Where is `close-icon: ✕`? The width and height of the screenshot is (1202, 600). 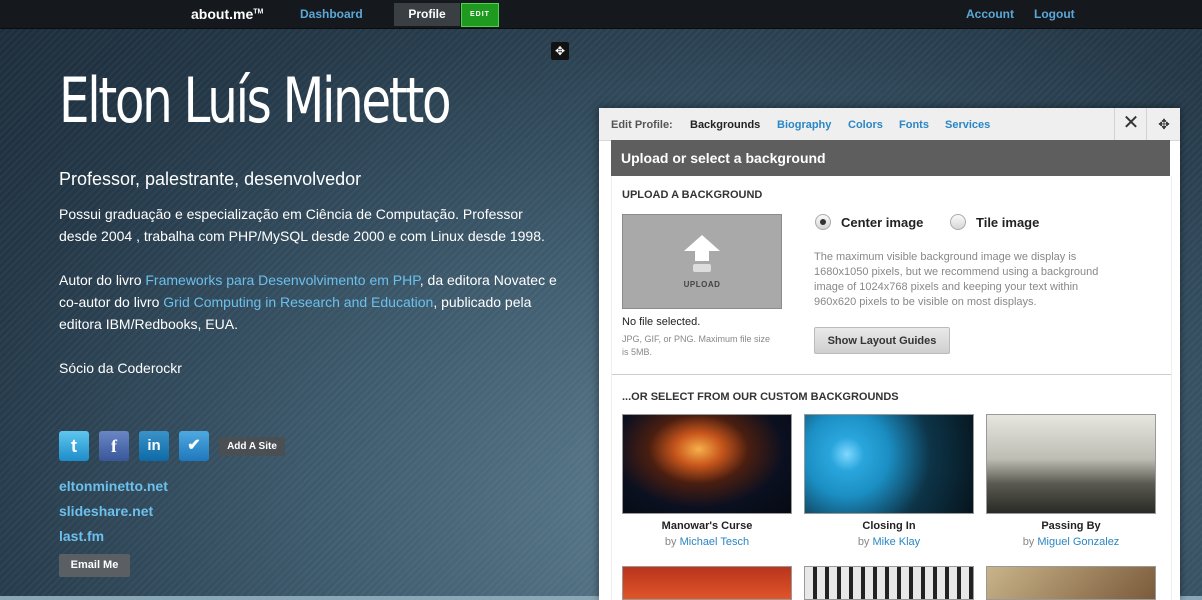
close-icon: ✕ is located at coordinates (1130, 124).